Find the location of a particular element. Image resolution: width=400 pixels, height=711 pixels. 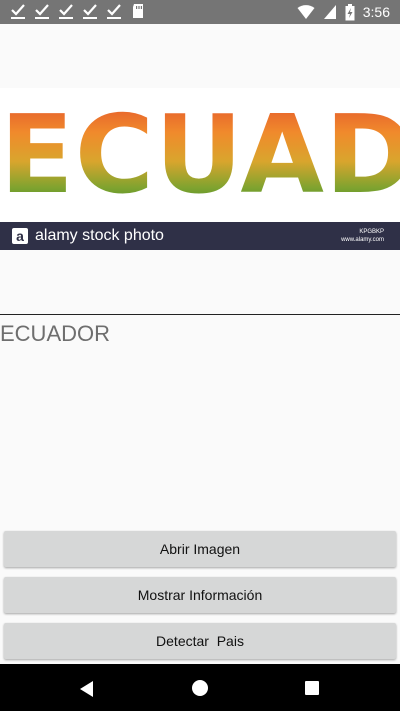

recents-icon is located at coordinates (312, 688).